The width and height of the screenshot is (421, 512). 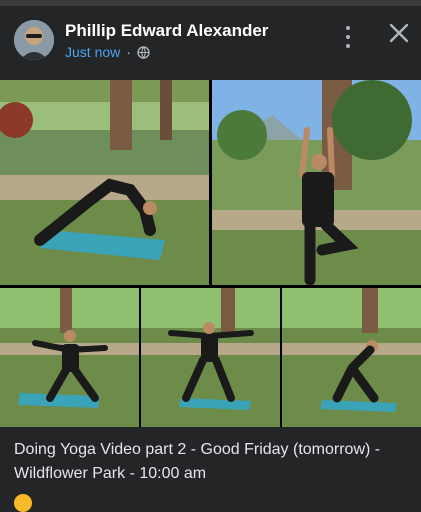 What do you see at coordinates (143, 52) in the screenshot?
I see `globe-icon` at bounding box center [143, 52].